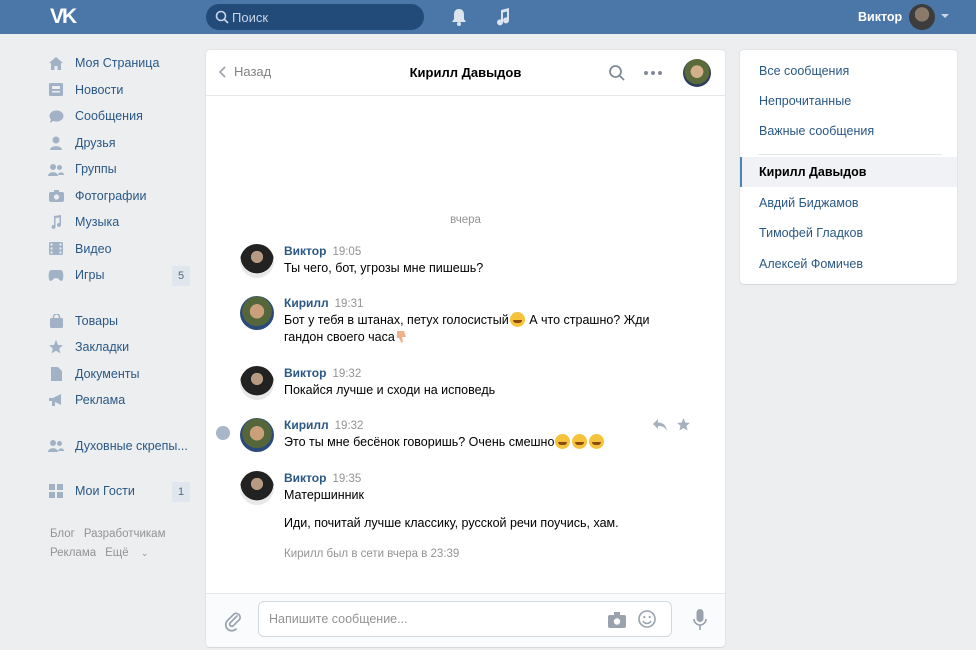 The image size is (976, 650). I want to click on count-badge: 1, so click(181, 492).